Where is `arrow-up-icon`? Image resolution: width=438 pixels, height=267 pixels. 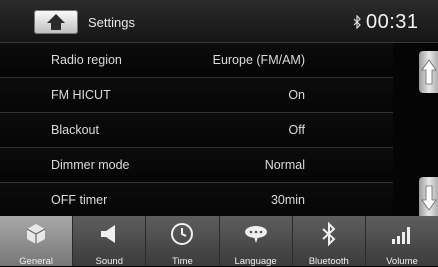
arrow-up-icon is located at coordinates (429, 72).